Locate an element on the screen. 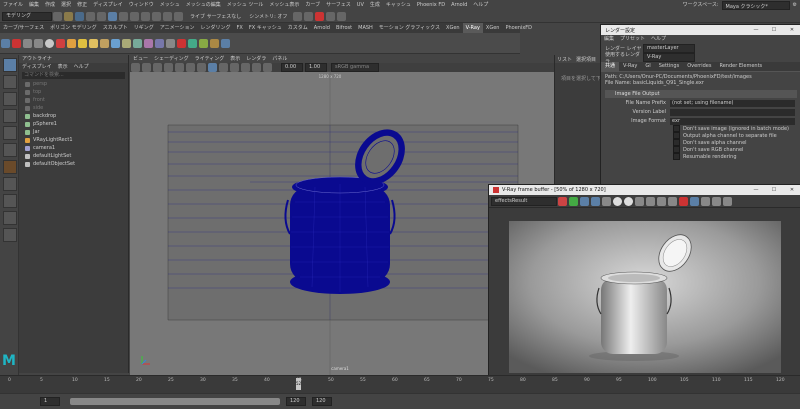  menu-item: カーブ is located at coordinates (312, 5).